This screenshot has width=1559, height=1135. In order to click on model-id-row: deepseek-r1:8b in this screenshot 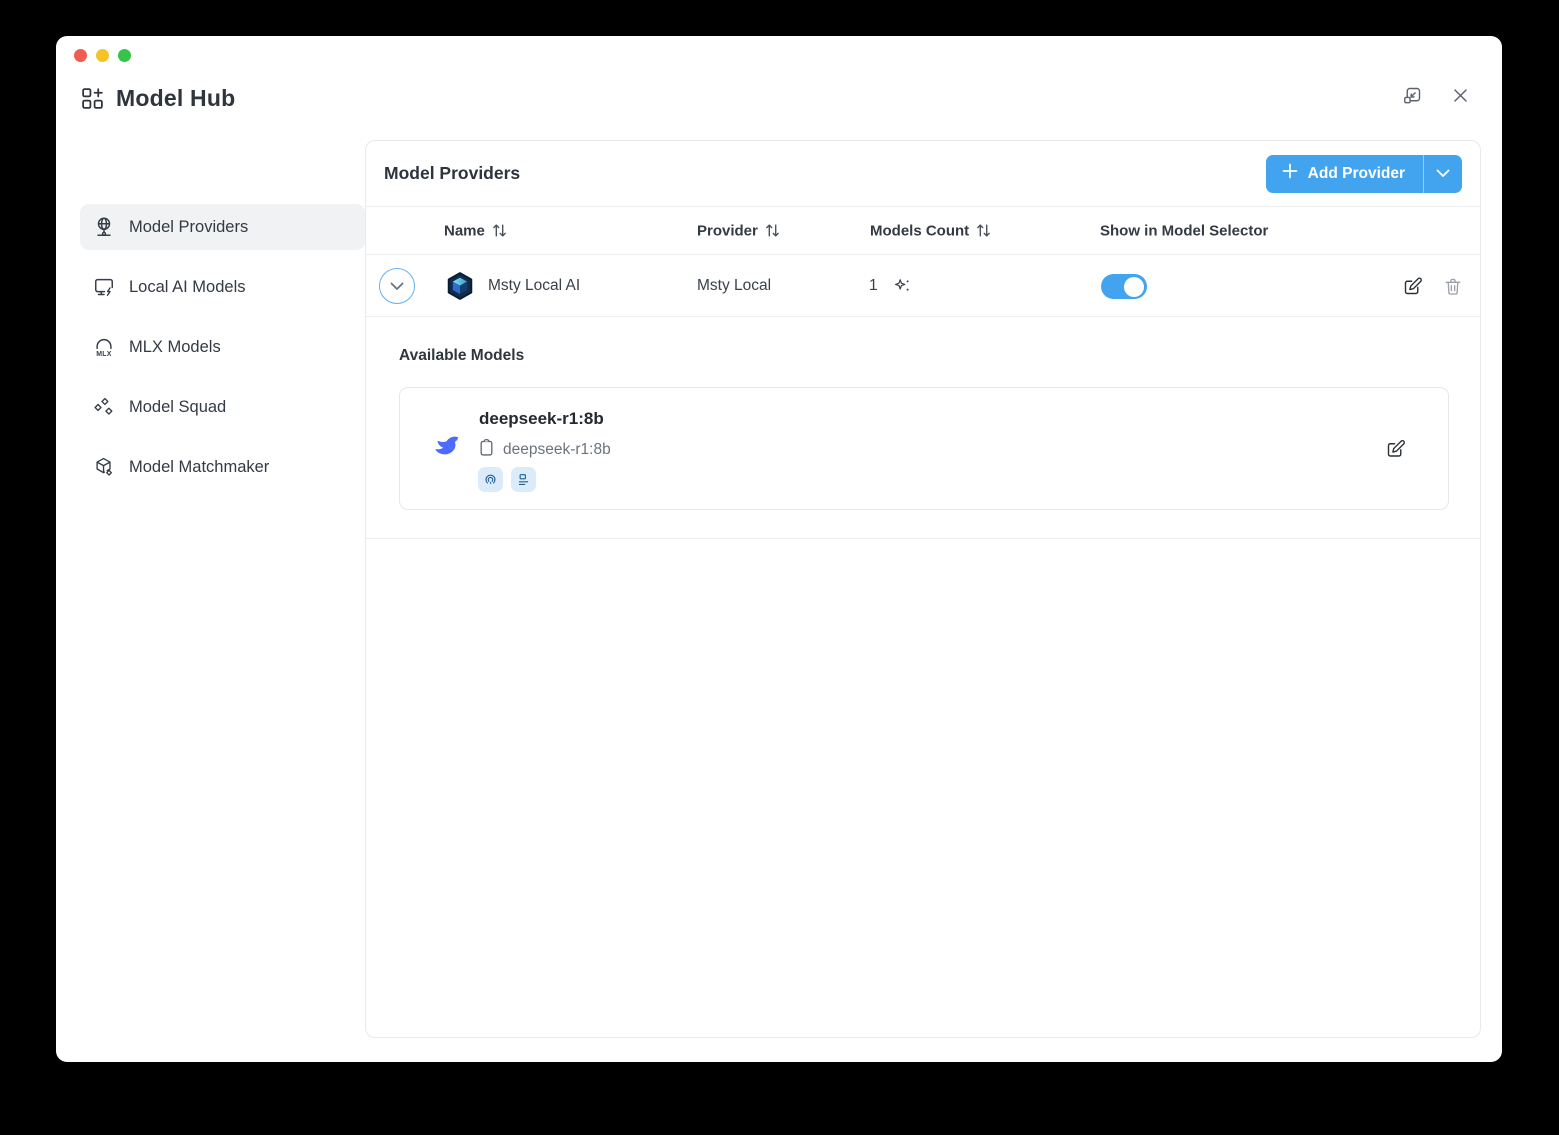, I will do `click(544, 450)`.